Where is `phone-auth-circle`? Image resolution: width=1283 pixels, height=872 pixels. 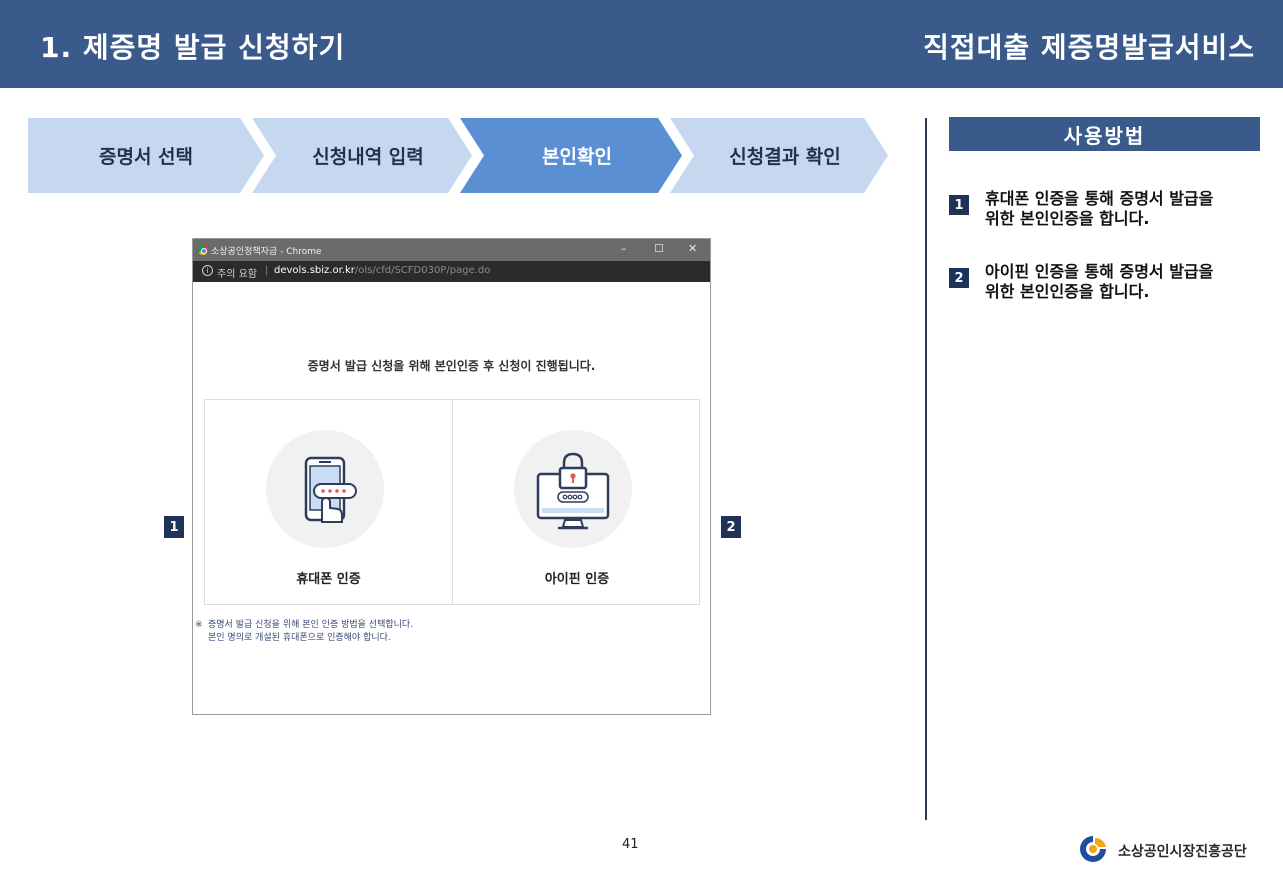 phone-auth-circle is located at coordinates (325, 489).